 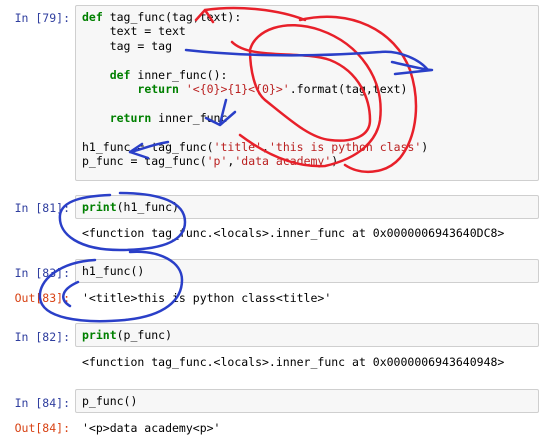 I want to click on code-line: p_func = tag_func('p','data academy'), so click(x=210, y=161).